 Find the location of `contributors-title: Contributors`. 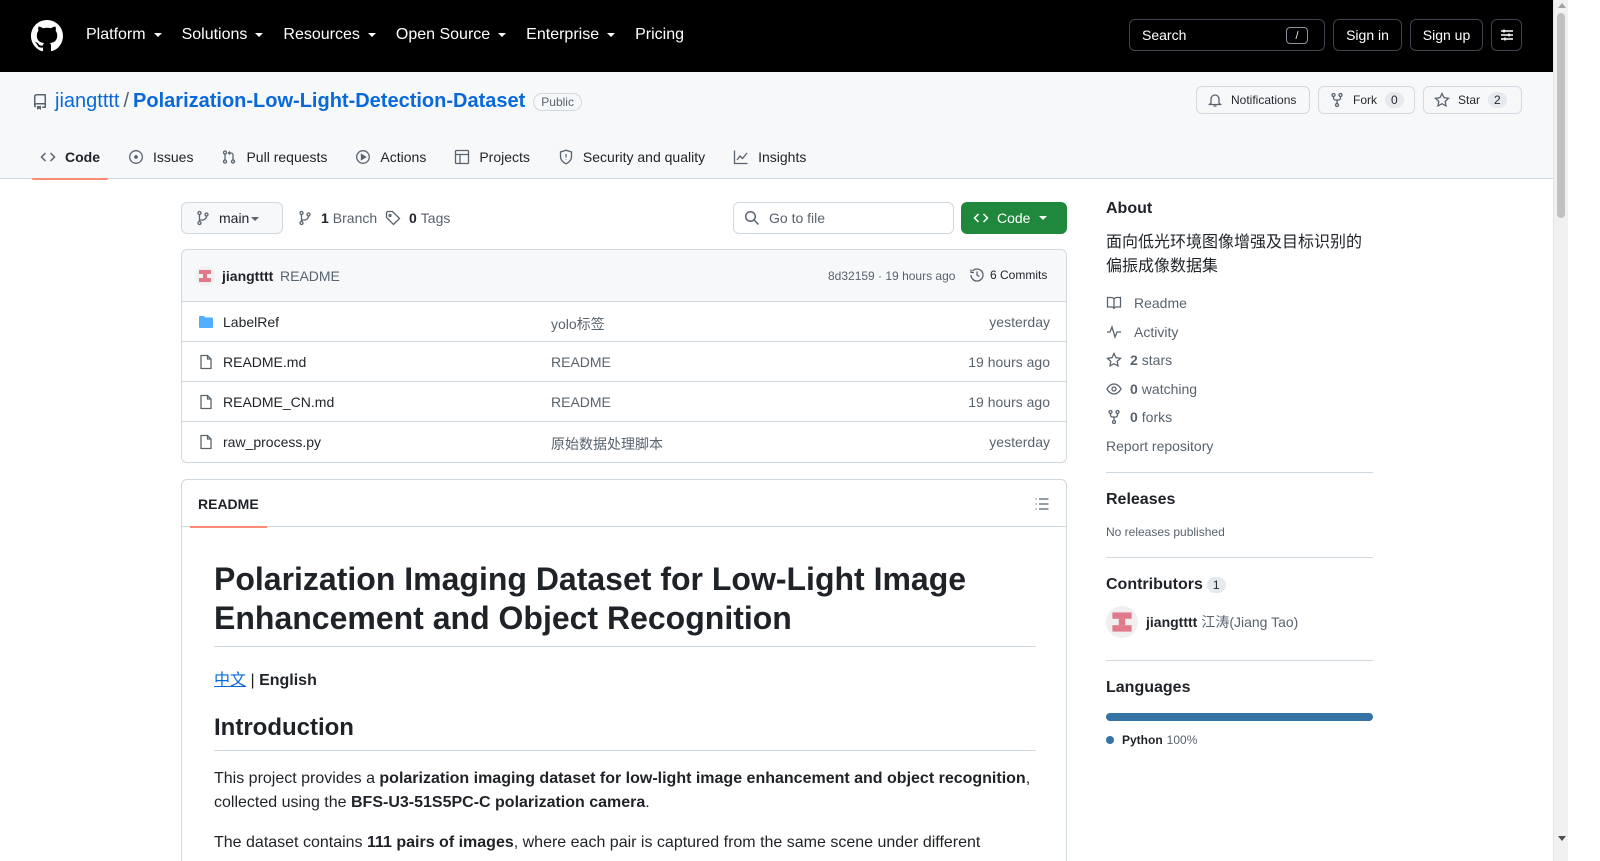

contributors-title: Contributors is located at coordinates (1154, 584).